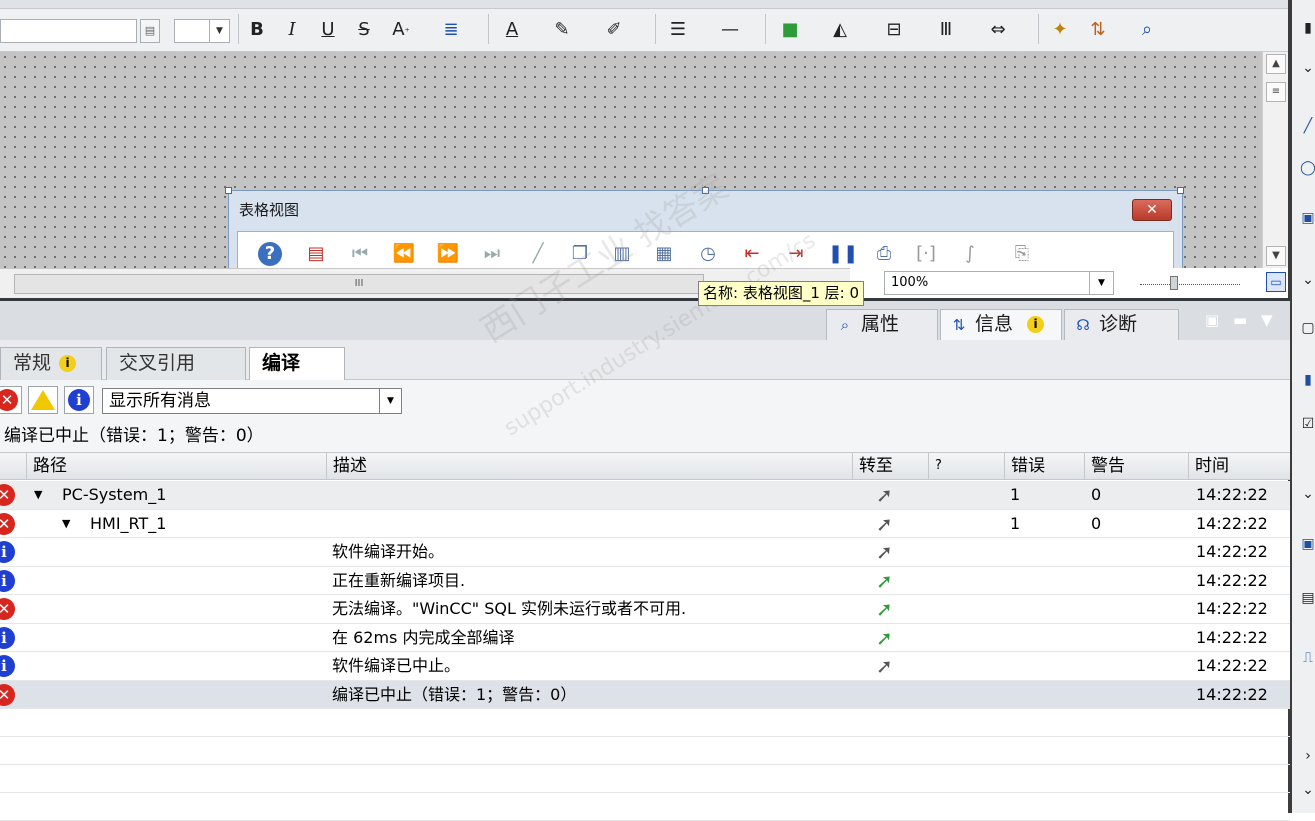  Describe the element at coordinates (150, 31) in the screenshot. I see `font-picker-button: ▤` at that location.